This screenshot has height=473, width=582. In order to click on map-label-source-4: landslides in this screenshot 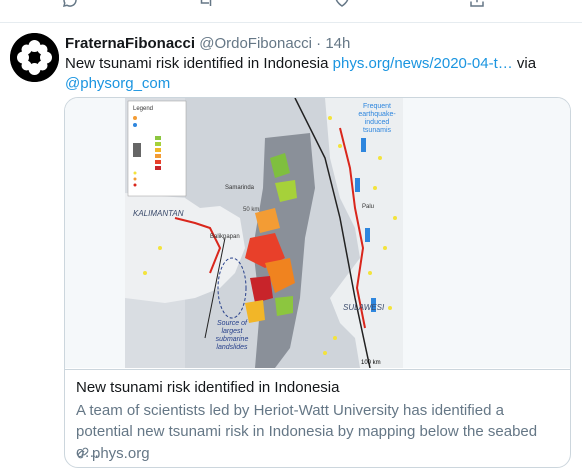, I will do `click(232, 347)`.